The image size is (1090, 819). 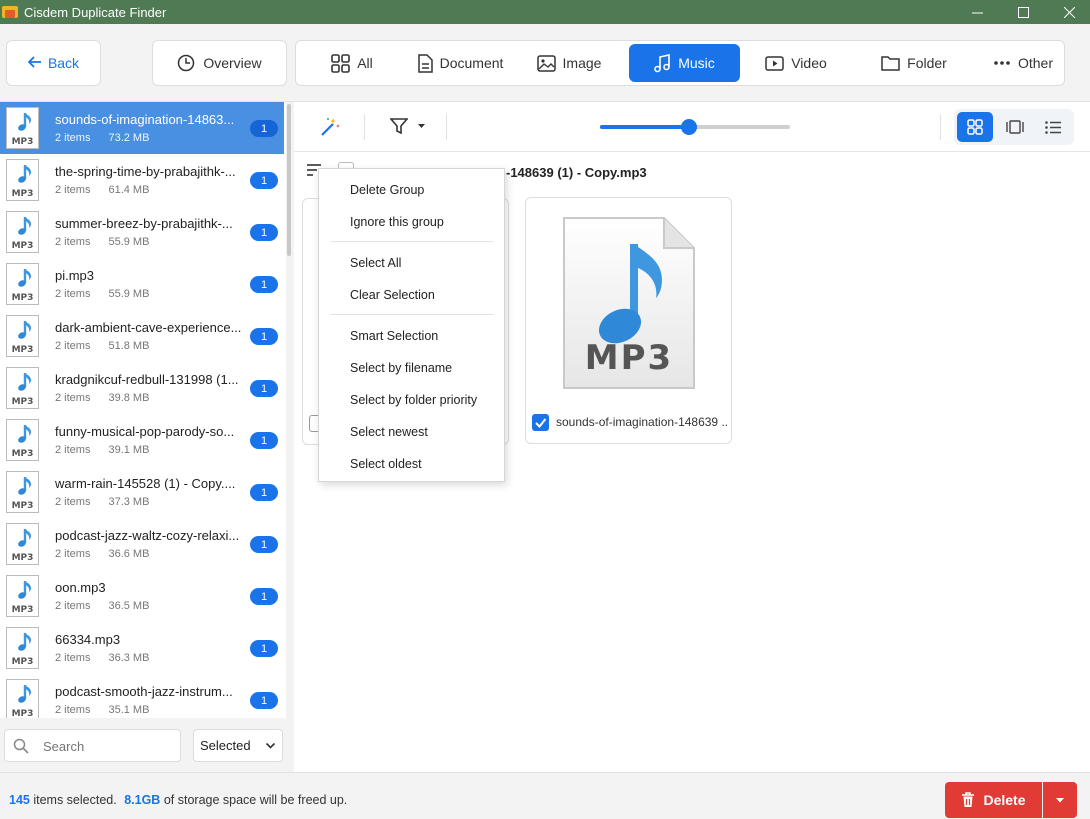 I want to click on delete-button: Delete, so click(x=993, y=800).